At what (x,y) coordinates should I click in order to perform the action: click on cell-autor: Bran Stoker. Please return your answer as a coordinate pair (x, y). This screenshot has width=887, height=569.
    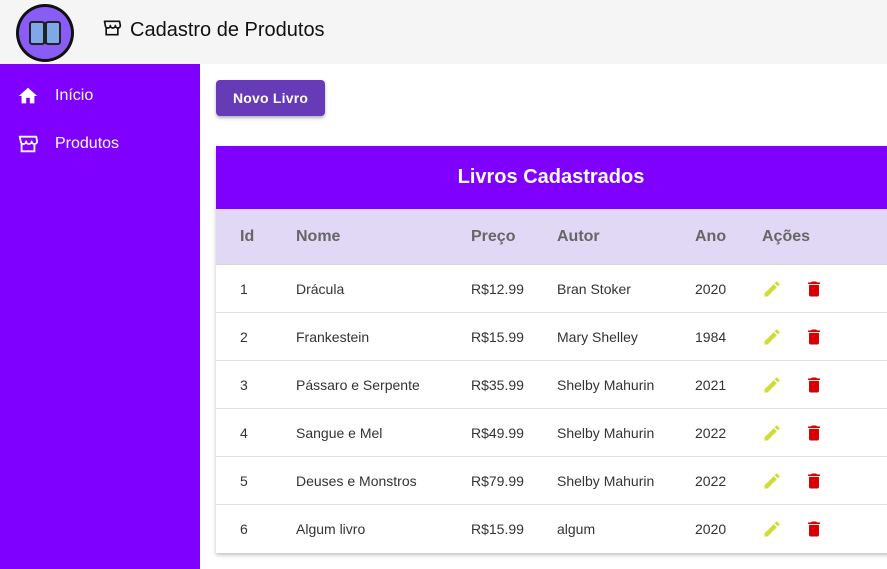
    Looking at the image, I should click on (594, 288).